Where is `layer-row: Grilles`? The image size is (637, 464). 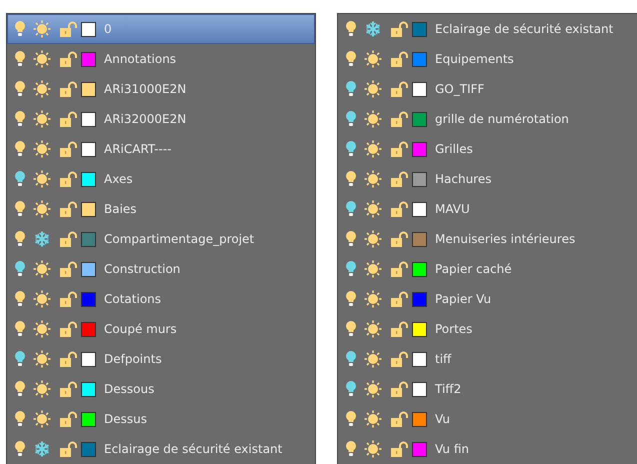 layer-row: Grilles is located at coordinates (487, 149).